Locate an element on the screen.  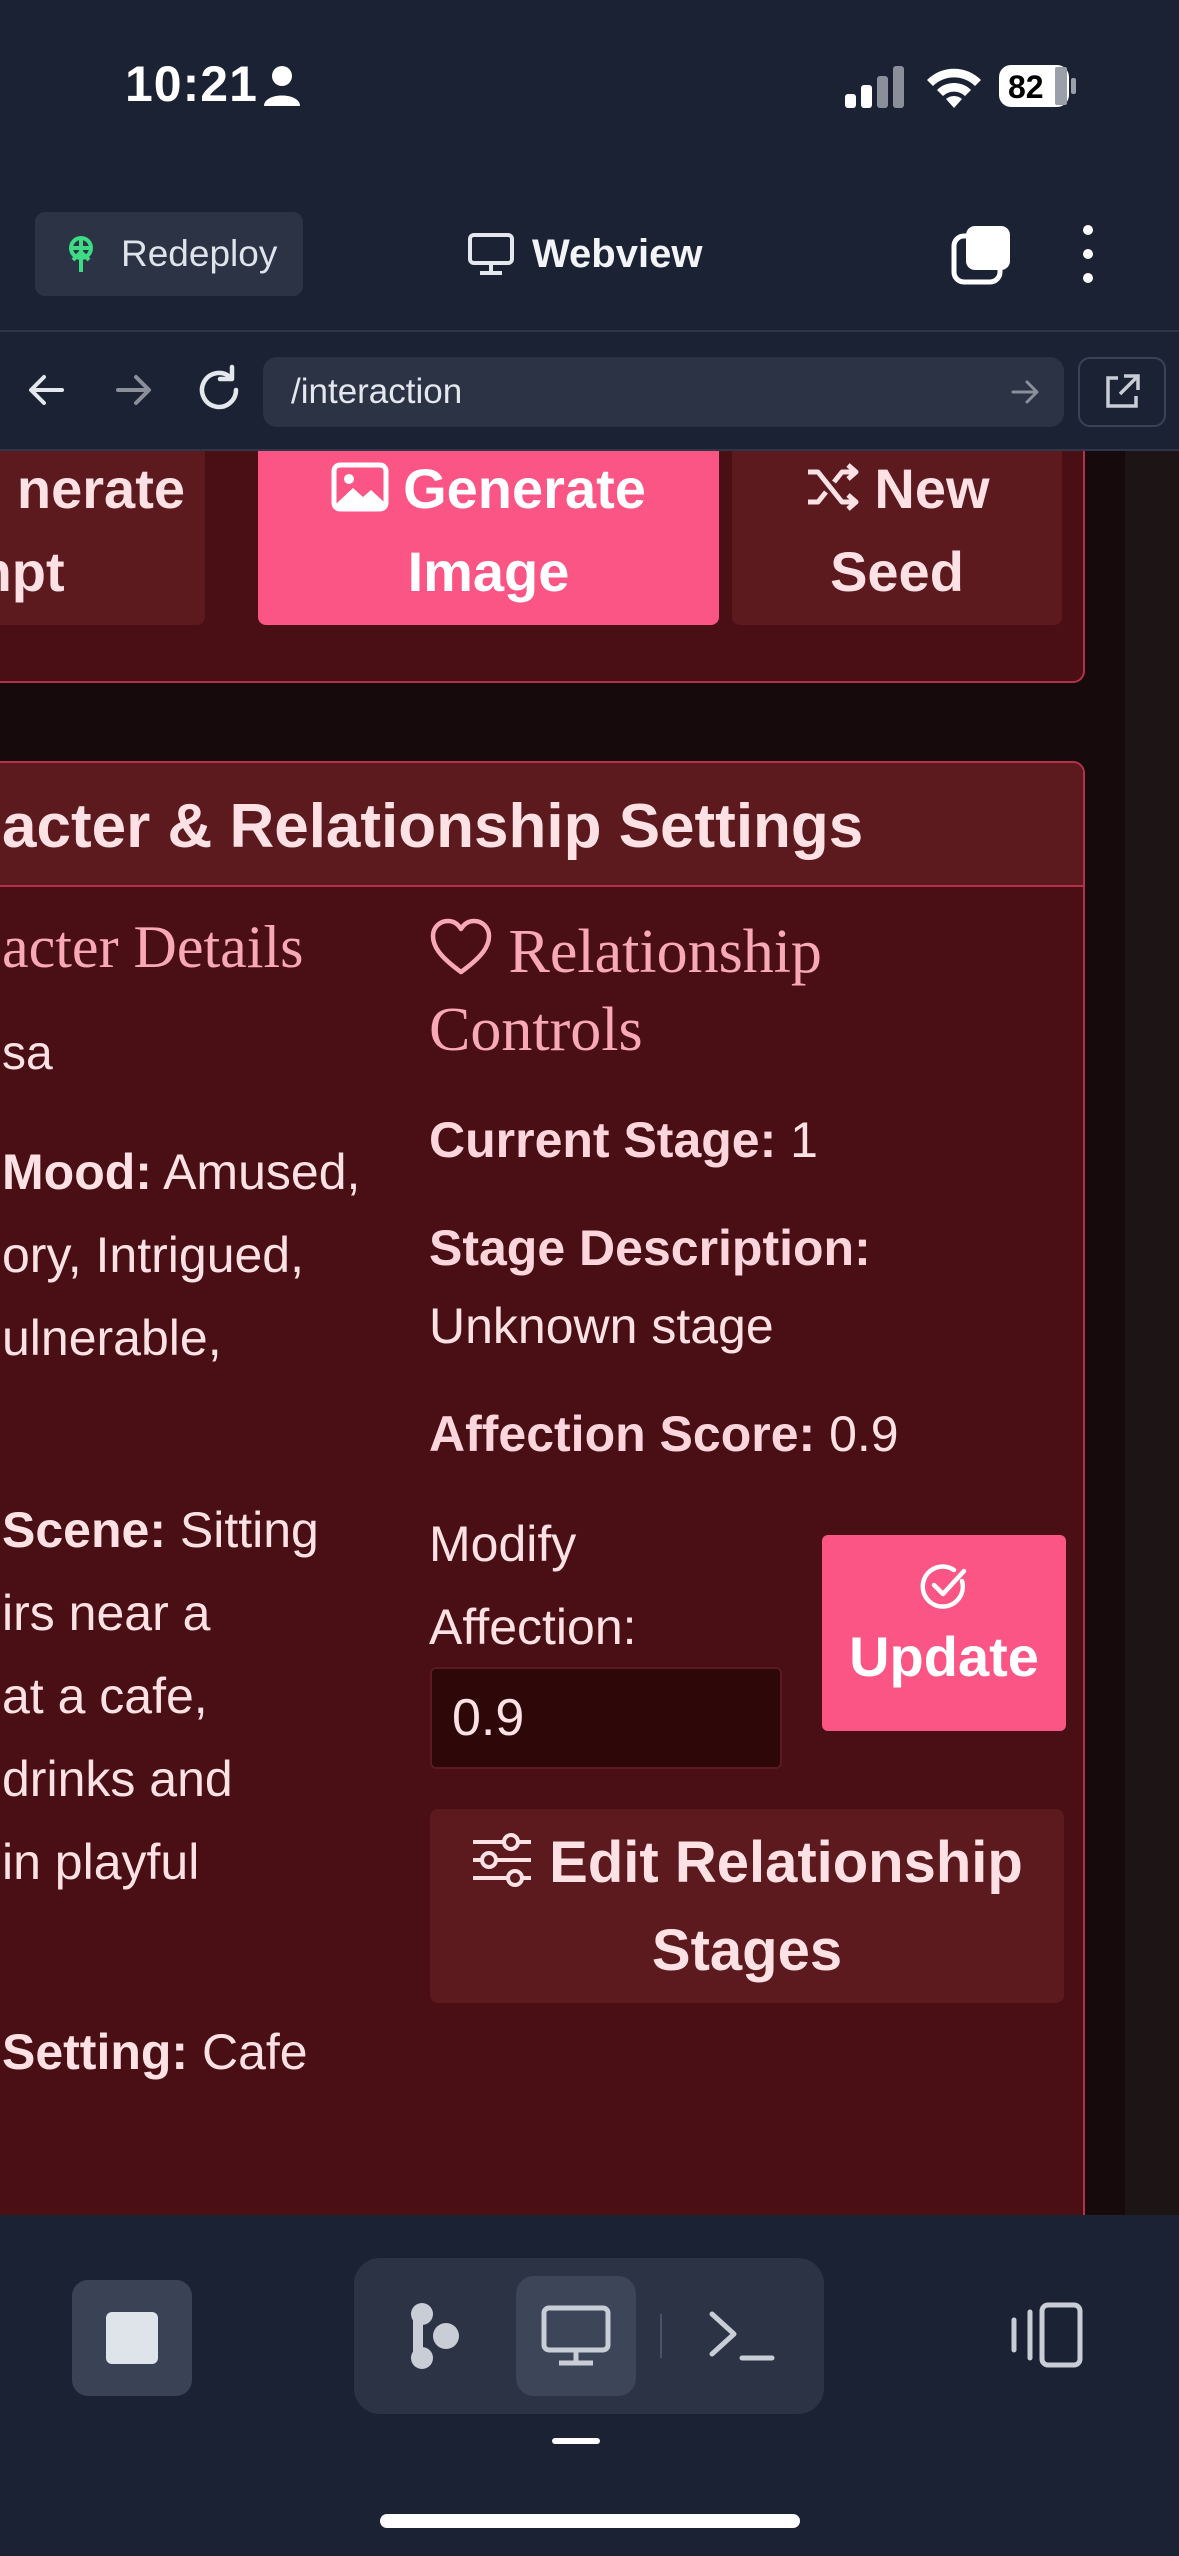
modify-label-line1: Modify is located at coordinates (503, 1544).